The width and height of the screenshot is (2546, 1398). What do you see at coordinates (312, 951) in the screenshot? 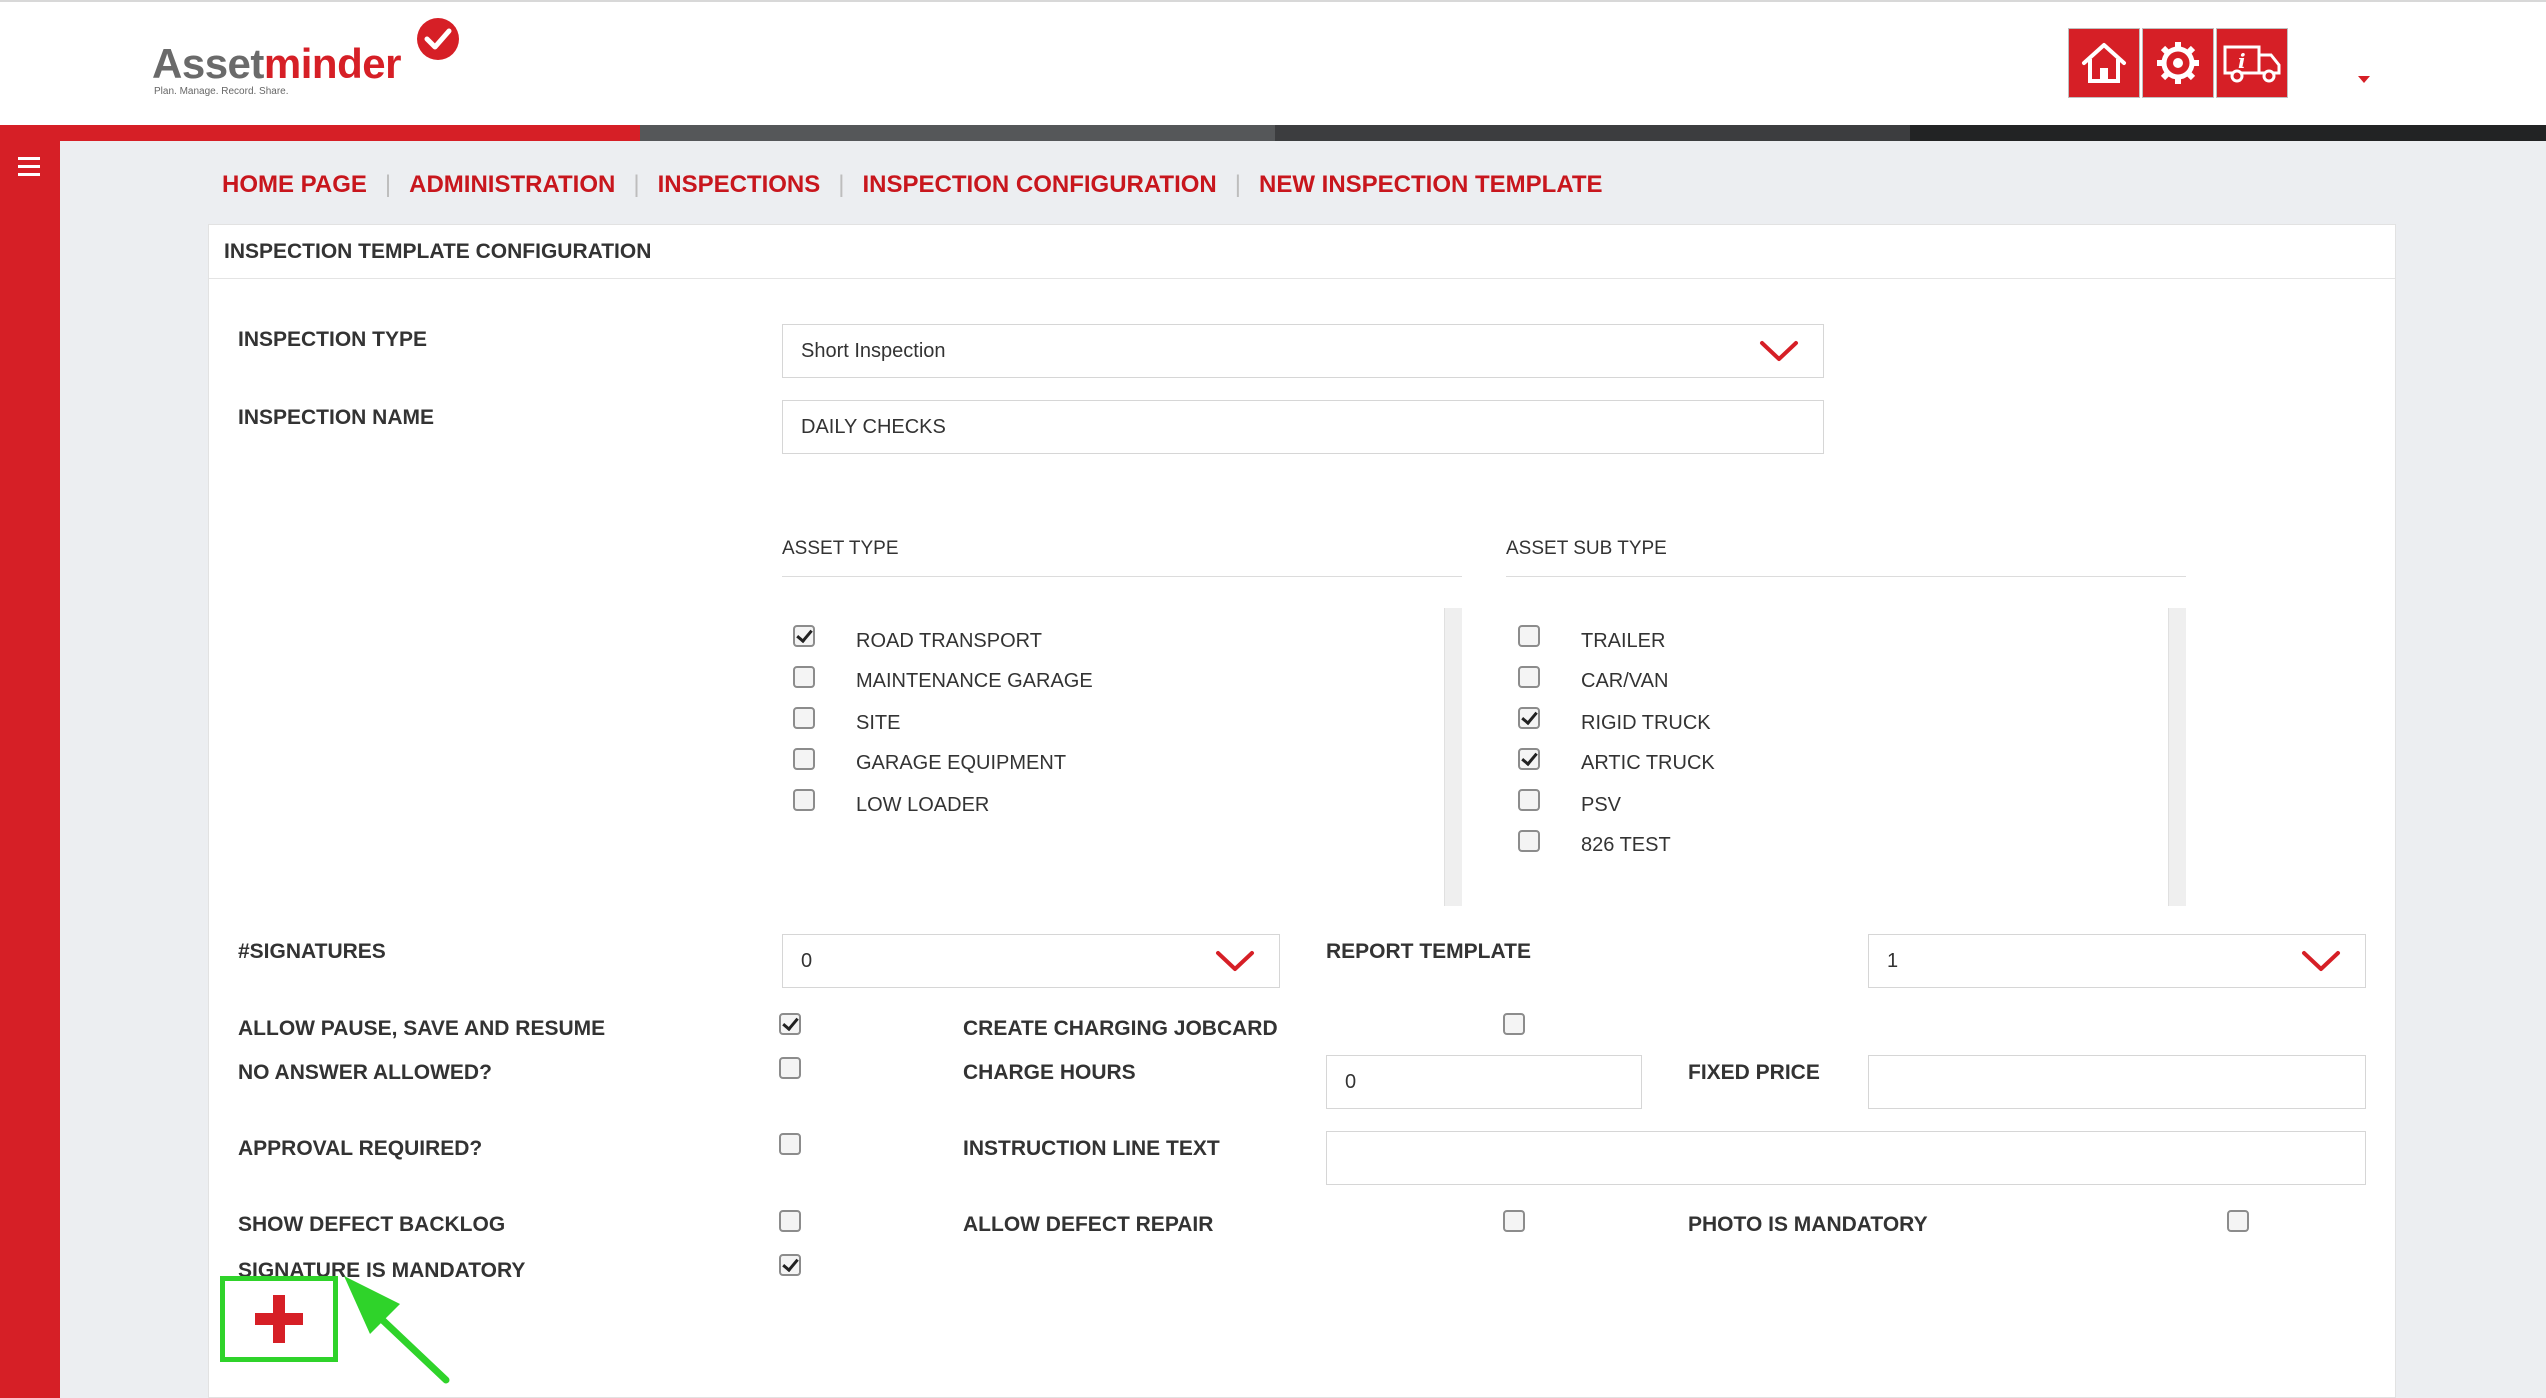
I see `signatures-label: #SIGNATURES` at bounding box center [312, 951].